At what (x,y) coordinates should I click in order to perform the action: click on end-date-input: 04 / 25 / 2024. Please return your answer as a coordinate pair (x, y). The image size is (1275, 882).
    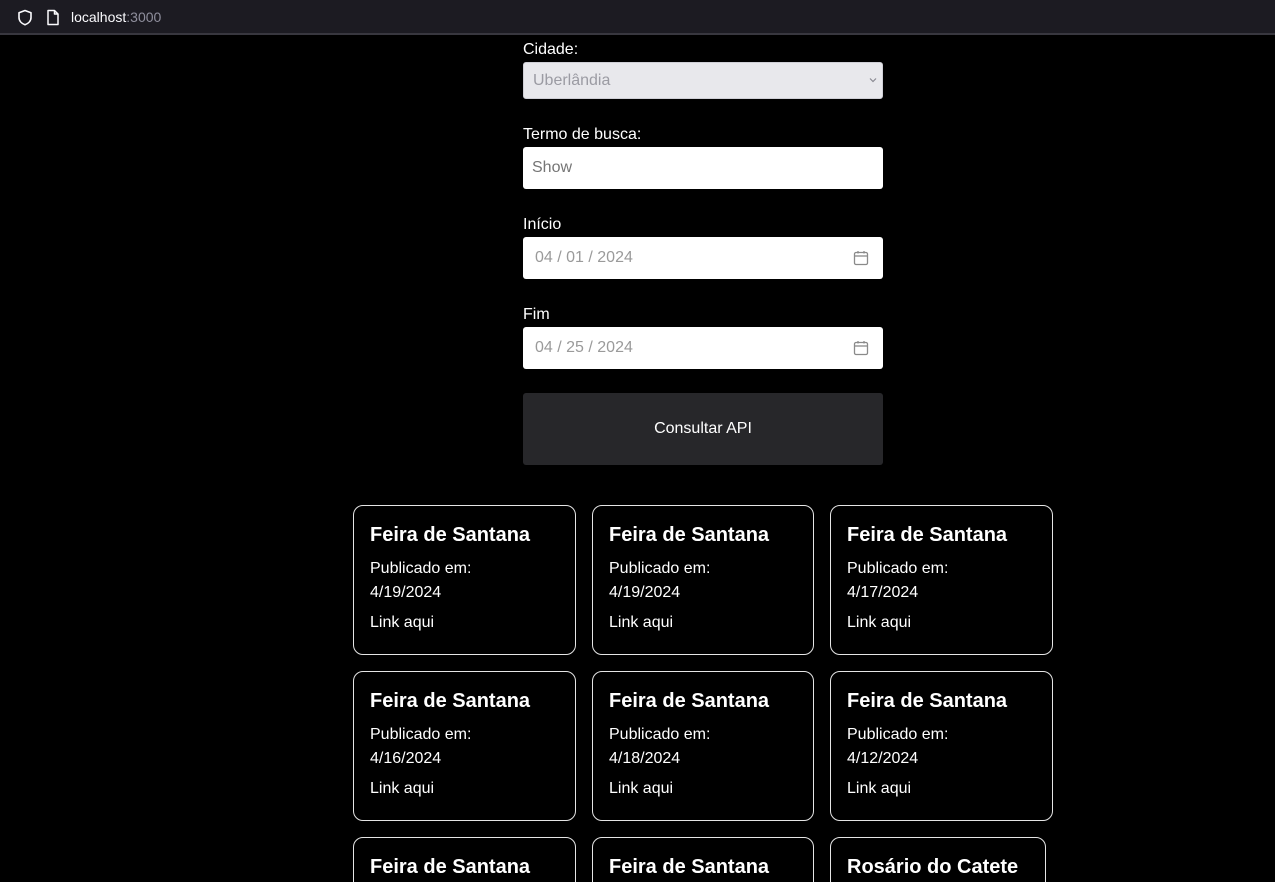
    Looking at the image, I should click on (703, 348).